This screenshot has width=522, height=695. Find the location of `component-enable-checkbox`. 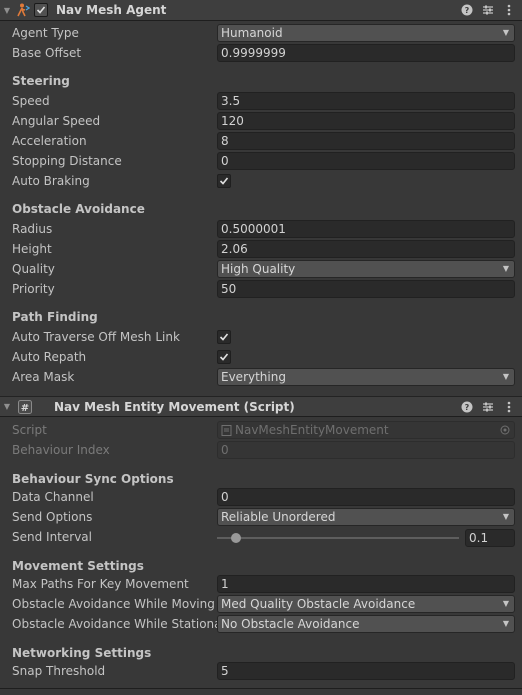

component-enable-checkbox is located at coordinates (41, 10).